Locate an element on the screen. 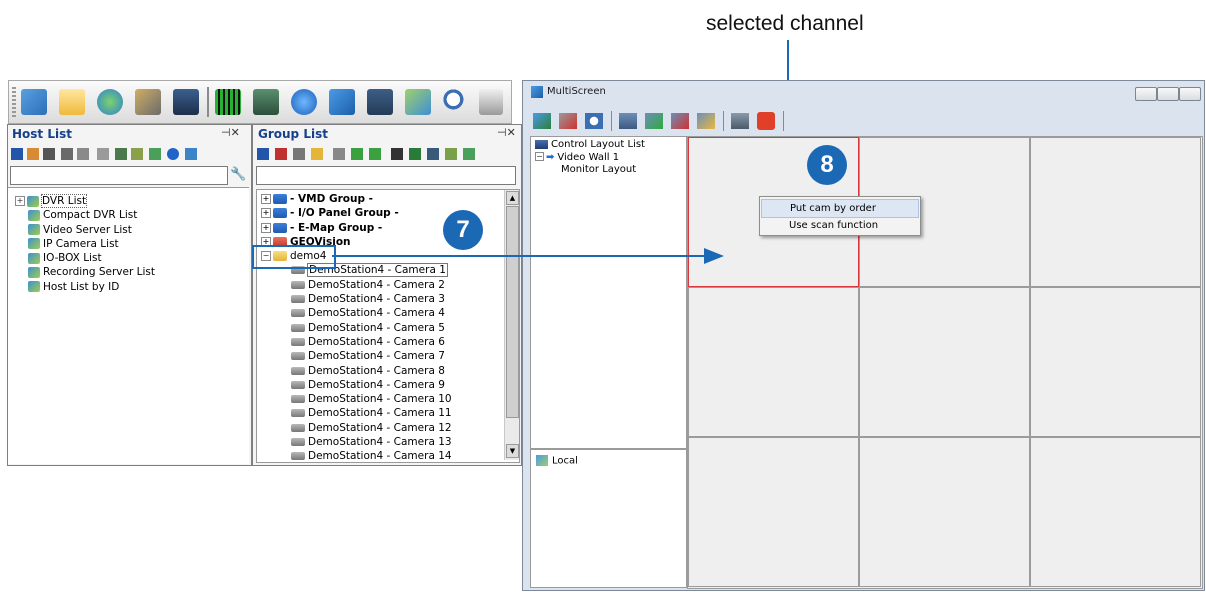 Image resolution: width=1206 pixels, height=592 pixels. scroll-down-icon: ▼ is located at coordinates (512, 451).